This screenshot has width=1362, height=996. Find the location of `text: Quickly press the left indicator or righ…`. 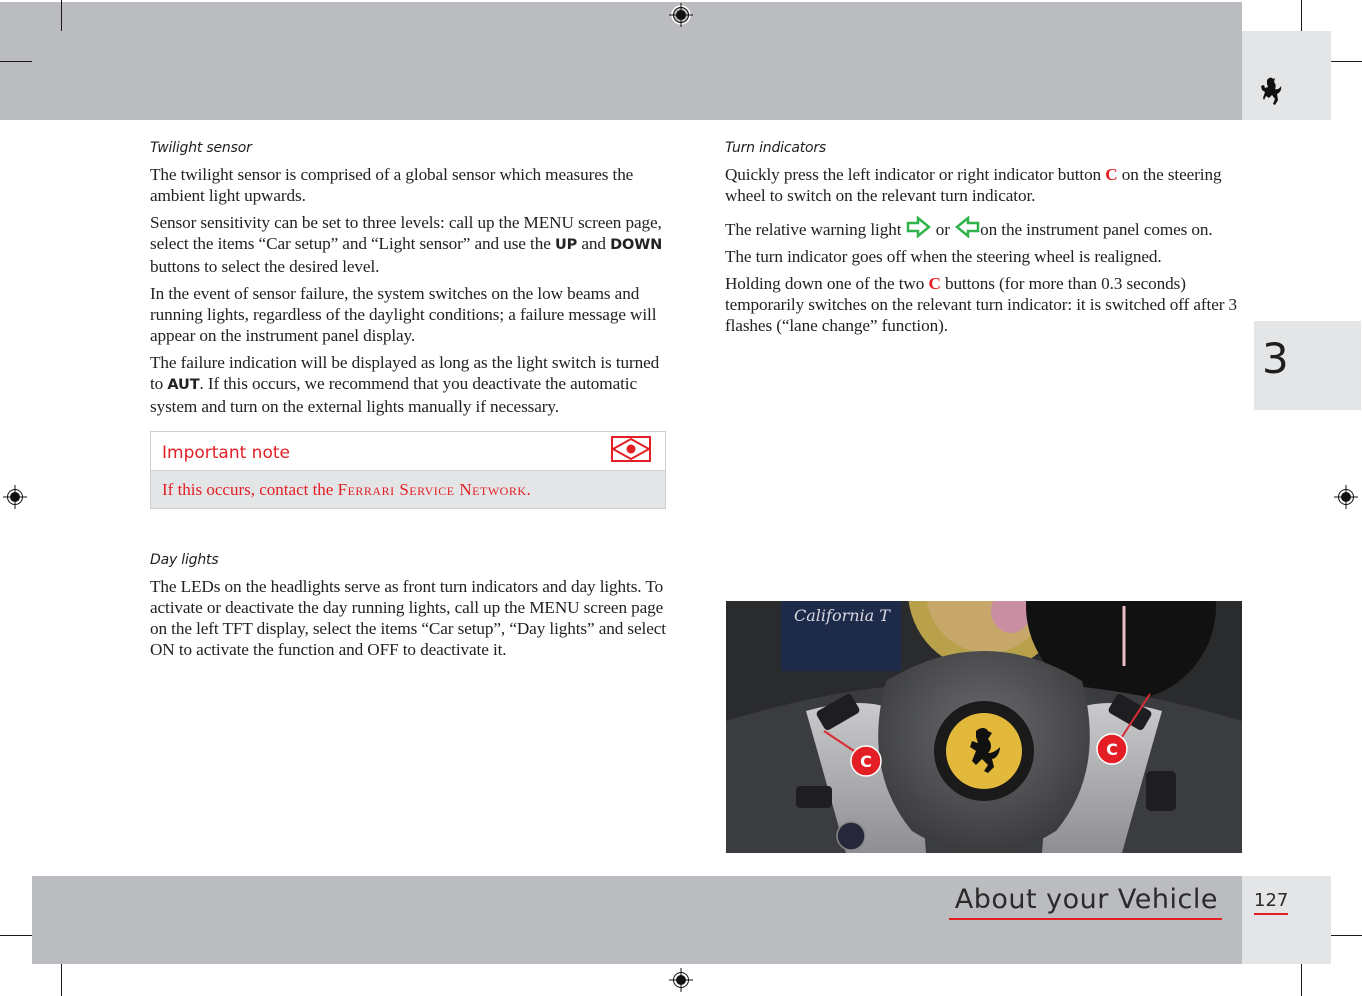

text: Quickly press the left indicator or righ… is located at coordinates (915, 174).